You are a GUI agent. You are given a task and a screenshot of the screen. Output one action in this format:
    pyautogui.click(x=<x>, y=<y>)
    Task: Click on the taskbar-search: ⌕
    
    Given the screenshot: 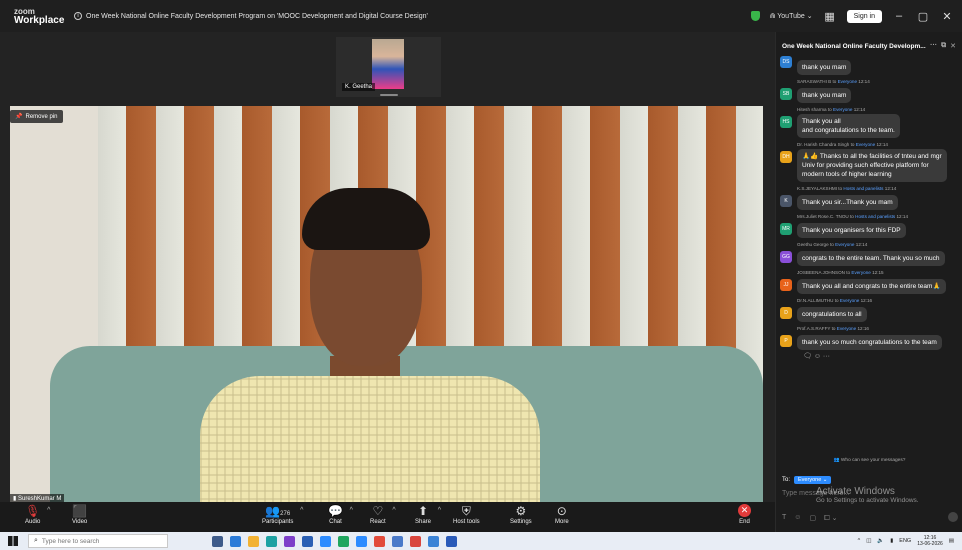 What is the action you would take?
    pyautogui.click(x=98, y=541)
    